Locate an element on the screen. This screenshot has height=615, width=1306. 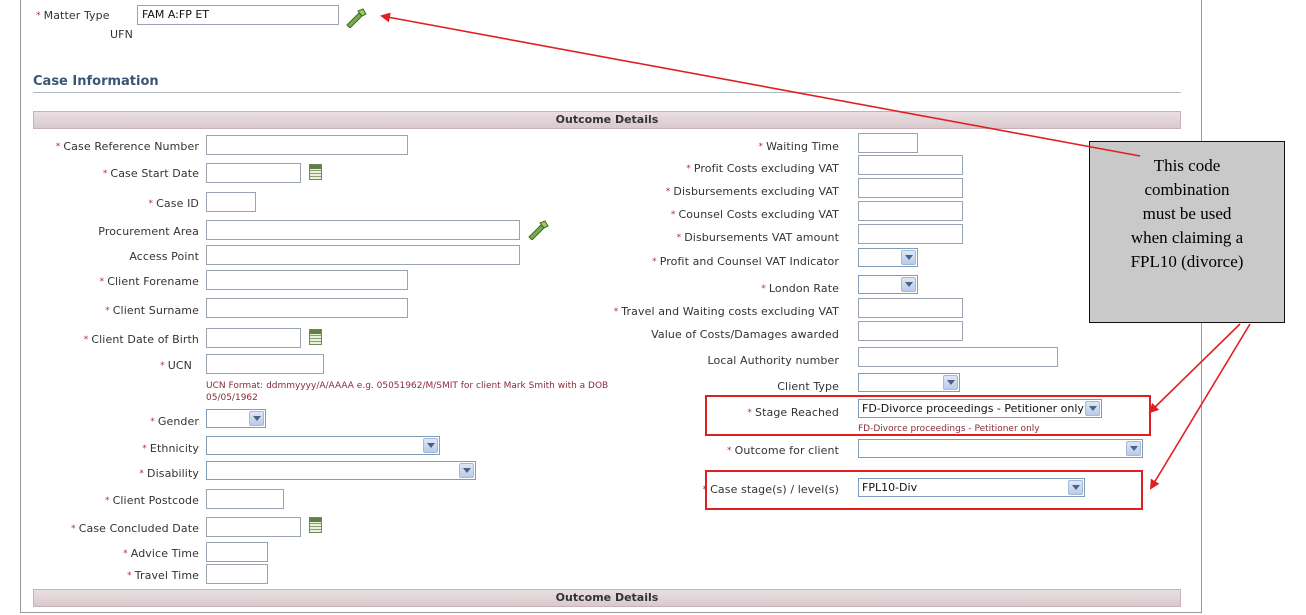
arrow-to-matter-type is located at coordinates (760, 84).